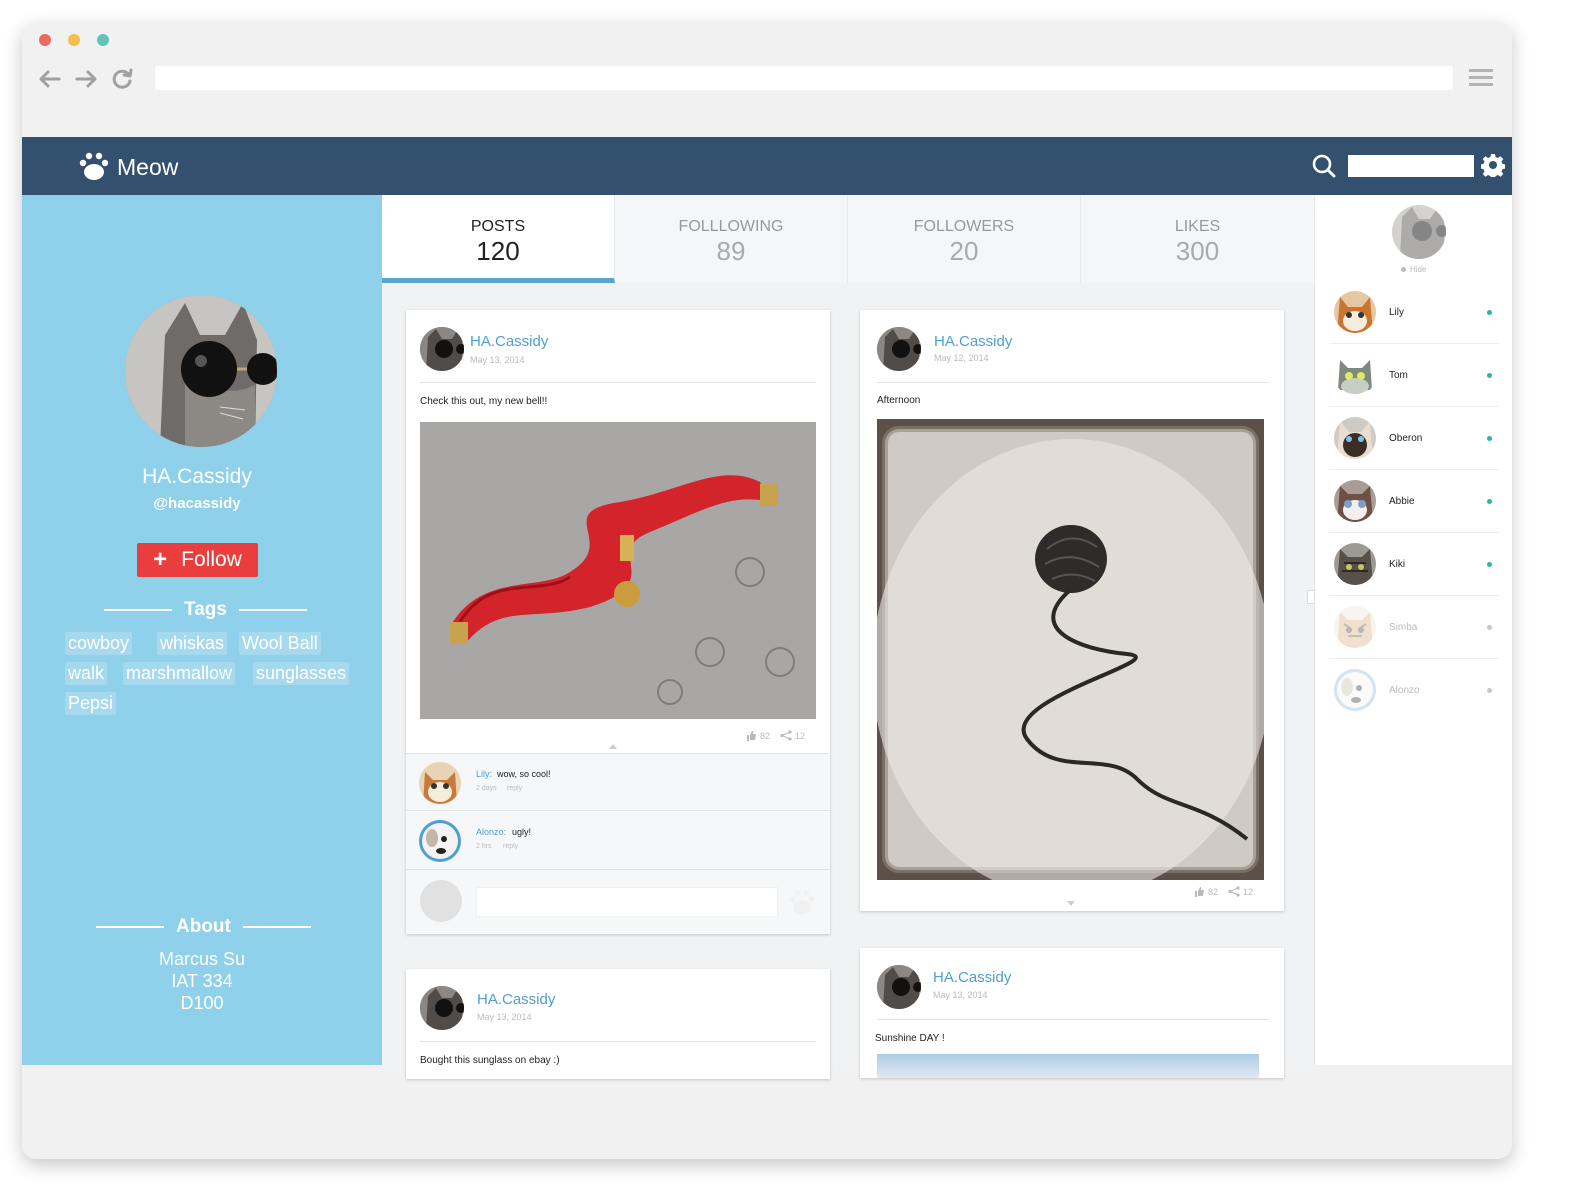 This screenshot has width=1571, height=1198. Describe the element at coordinates (1403, 627) in the screenshot. I see `friend-name: Simba` at that location.